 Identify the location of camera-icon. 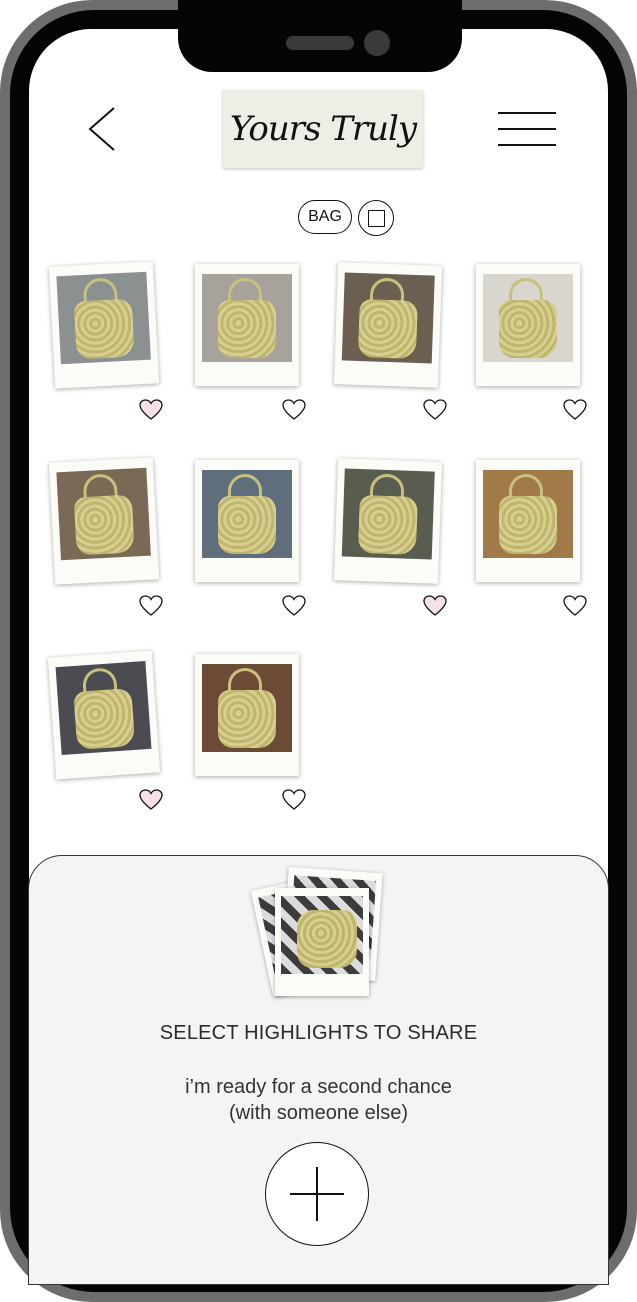
(377, 43).